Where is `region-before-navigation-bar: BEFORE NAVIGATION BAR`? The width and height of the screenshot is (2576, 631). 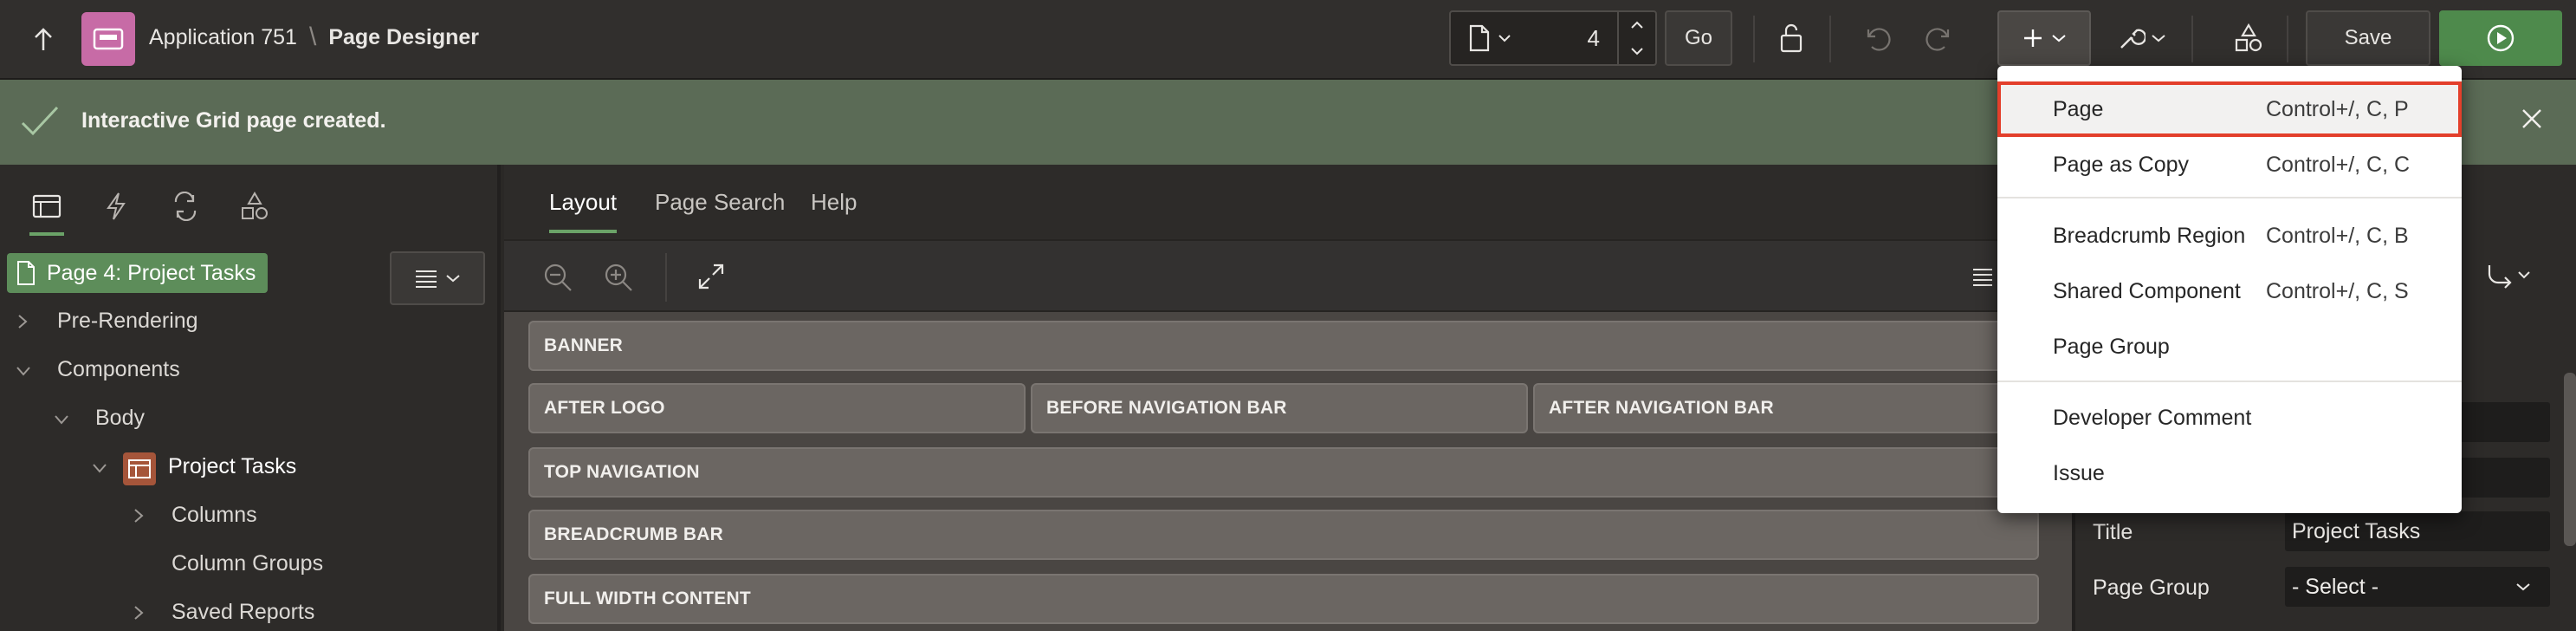 region-before-navigation-bar: BEFORE NAVIGATION BAR is located at coordinates (1279, 408).